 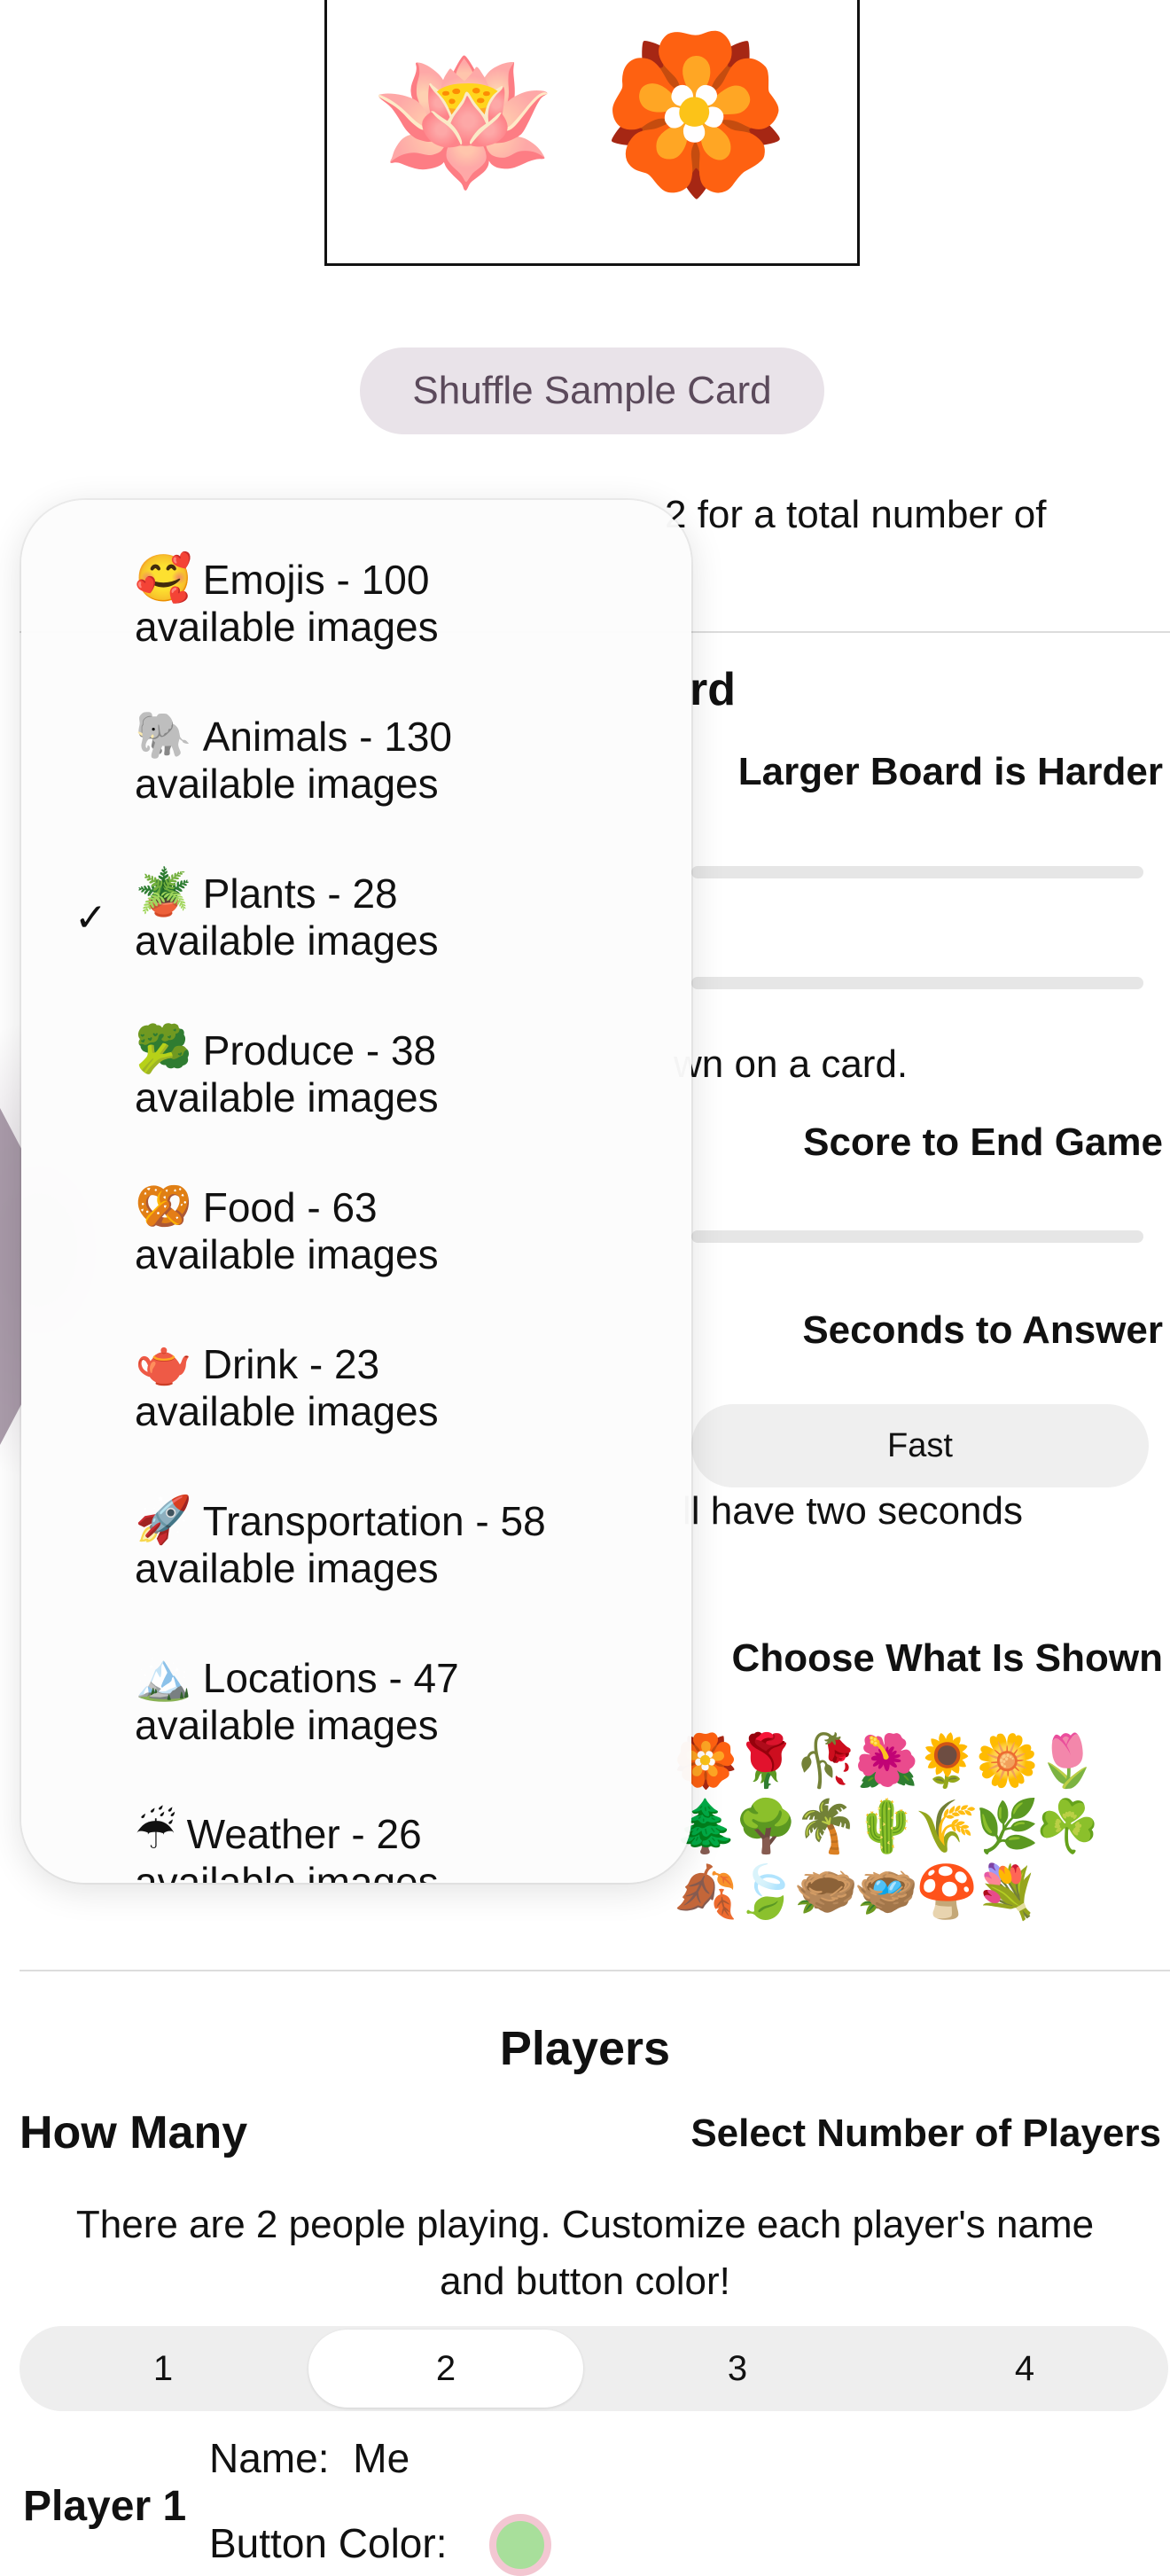 What do you see at coordinates (766, 1826) in the screenshot?
I see `emoji-preview-item: 🌳` at bounding box center [766, 1826].